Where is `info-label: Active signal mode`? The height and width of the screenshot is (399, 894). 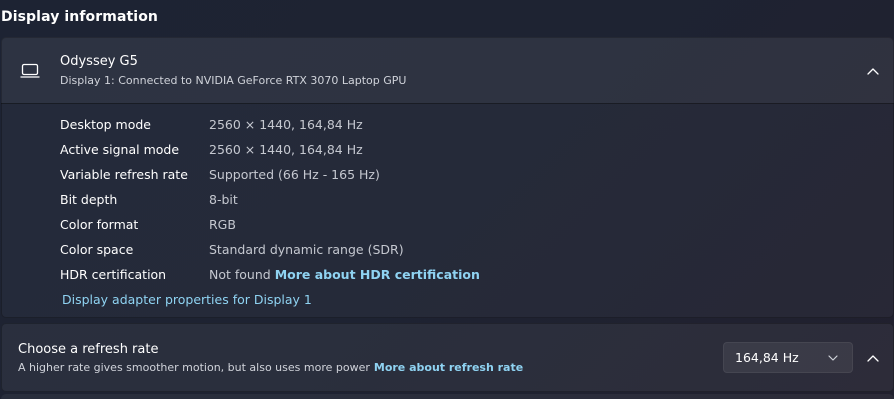 info-label: Active signal mode is located at coordinates (120, 149).